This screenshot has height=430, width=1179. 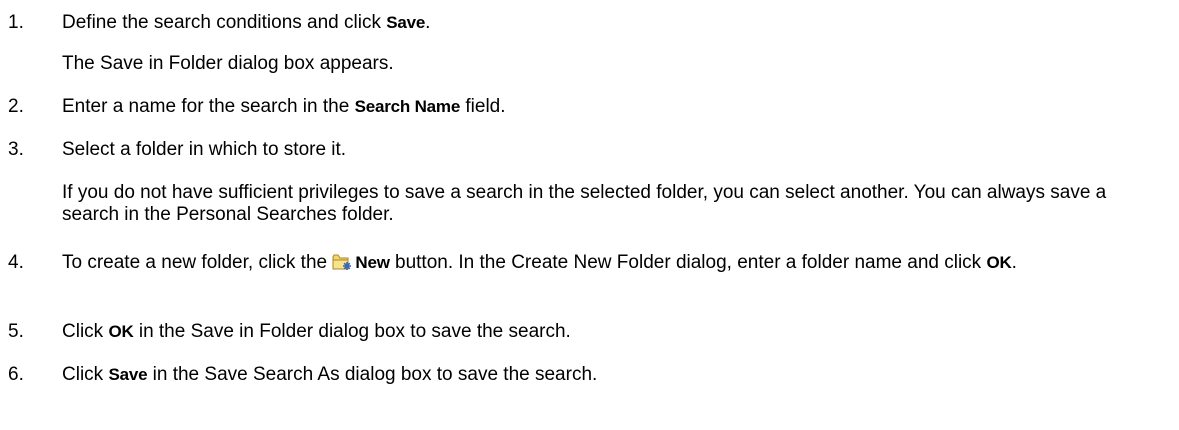 What do you see at coordinates (224, 22) in the screenshot?
I see `step-text-pre: Define the search conditions and click` at bounding box center [224, 22].